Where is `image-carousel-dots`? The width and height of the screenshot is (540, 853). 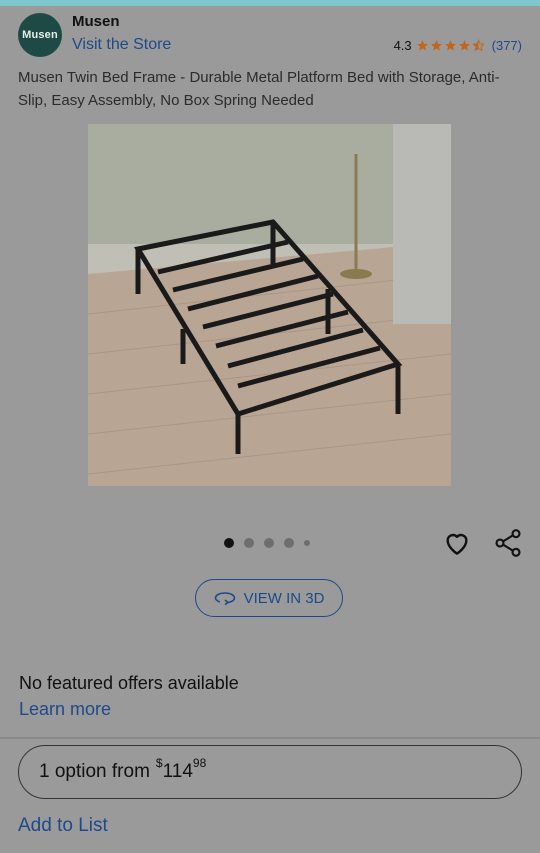
image-carousel-dots is located at coordinates (267, 543).